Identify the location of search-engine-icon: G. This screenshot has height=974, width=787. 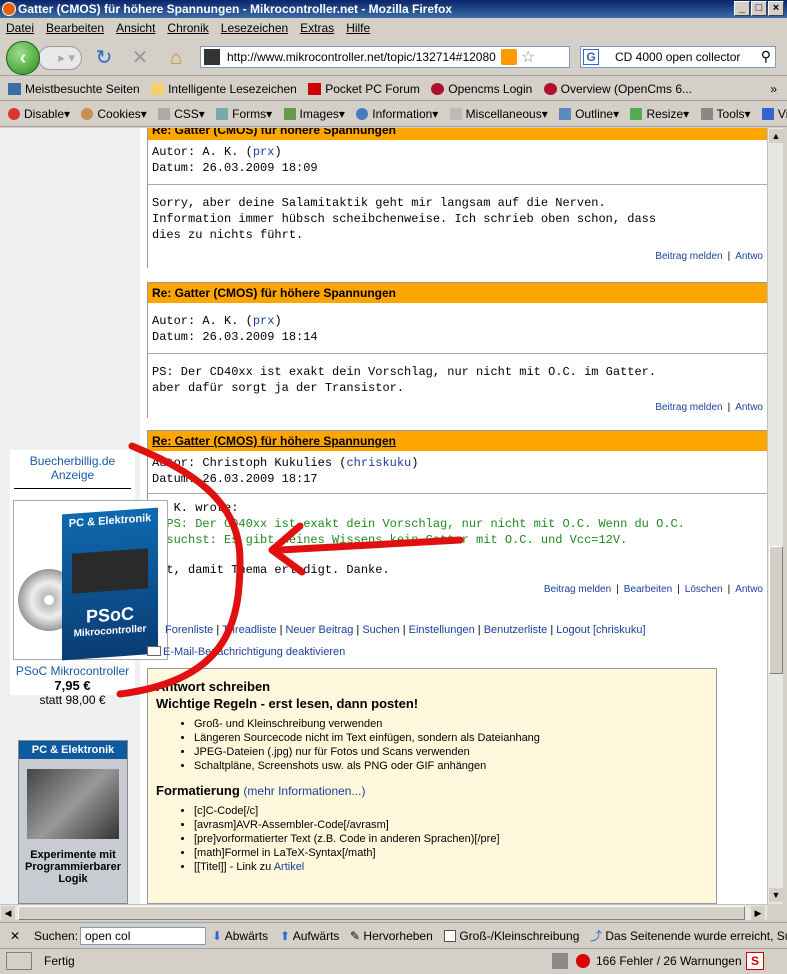
(591, 57).